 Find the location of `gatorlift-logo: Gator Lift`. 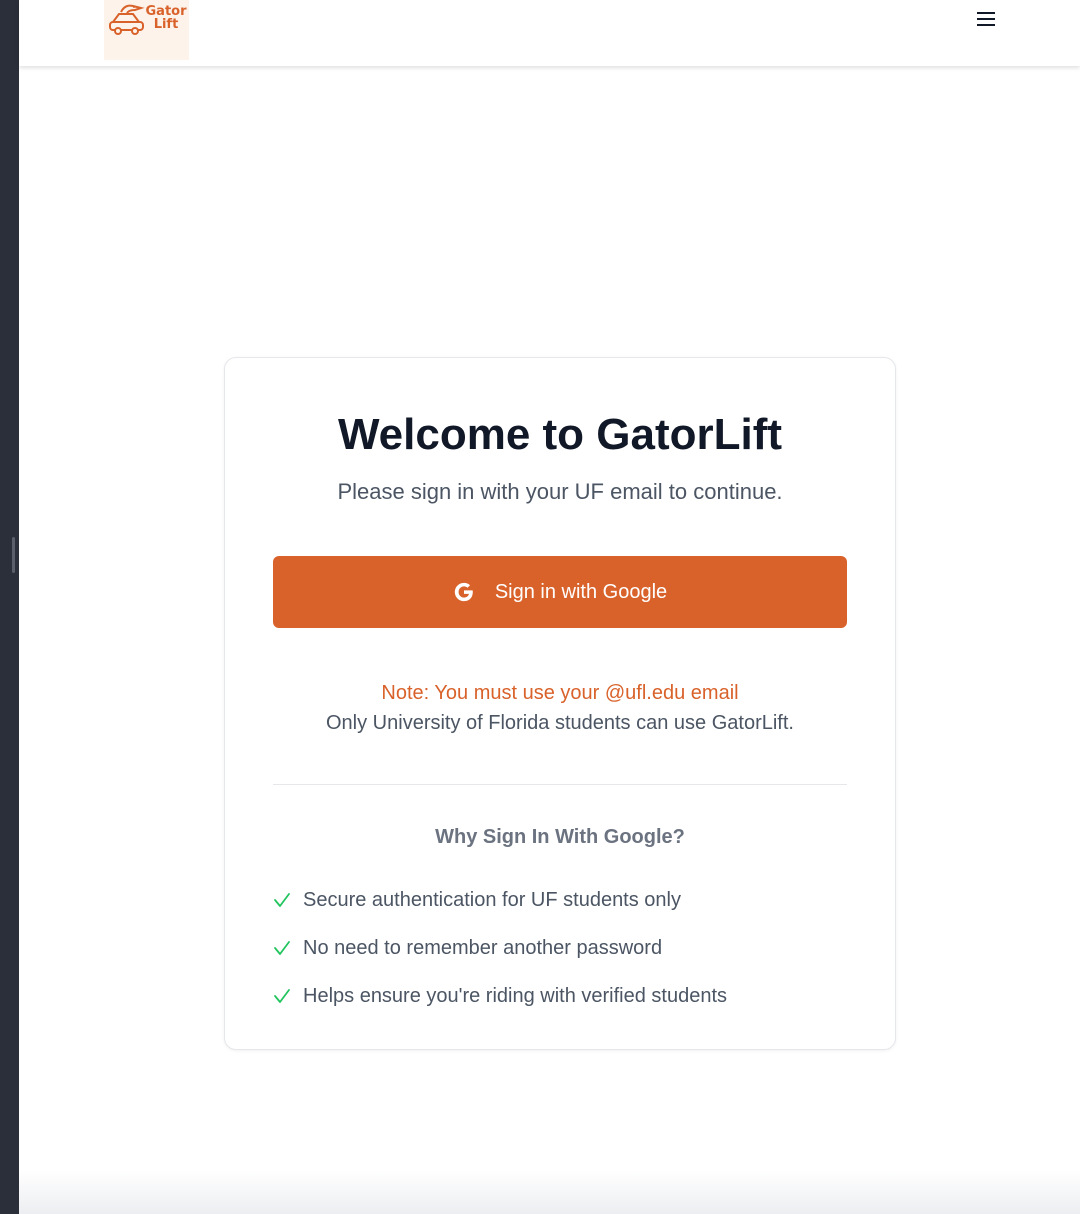

gatorlift-logo: Gator Lift is located at coordinates (146, 30).